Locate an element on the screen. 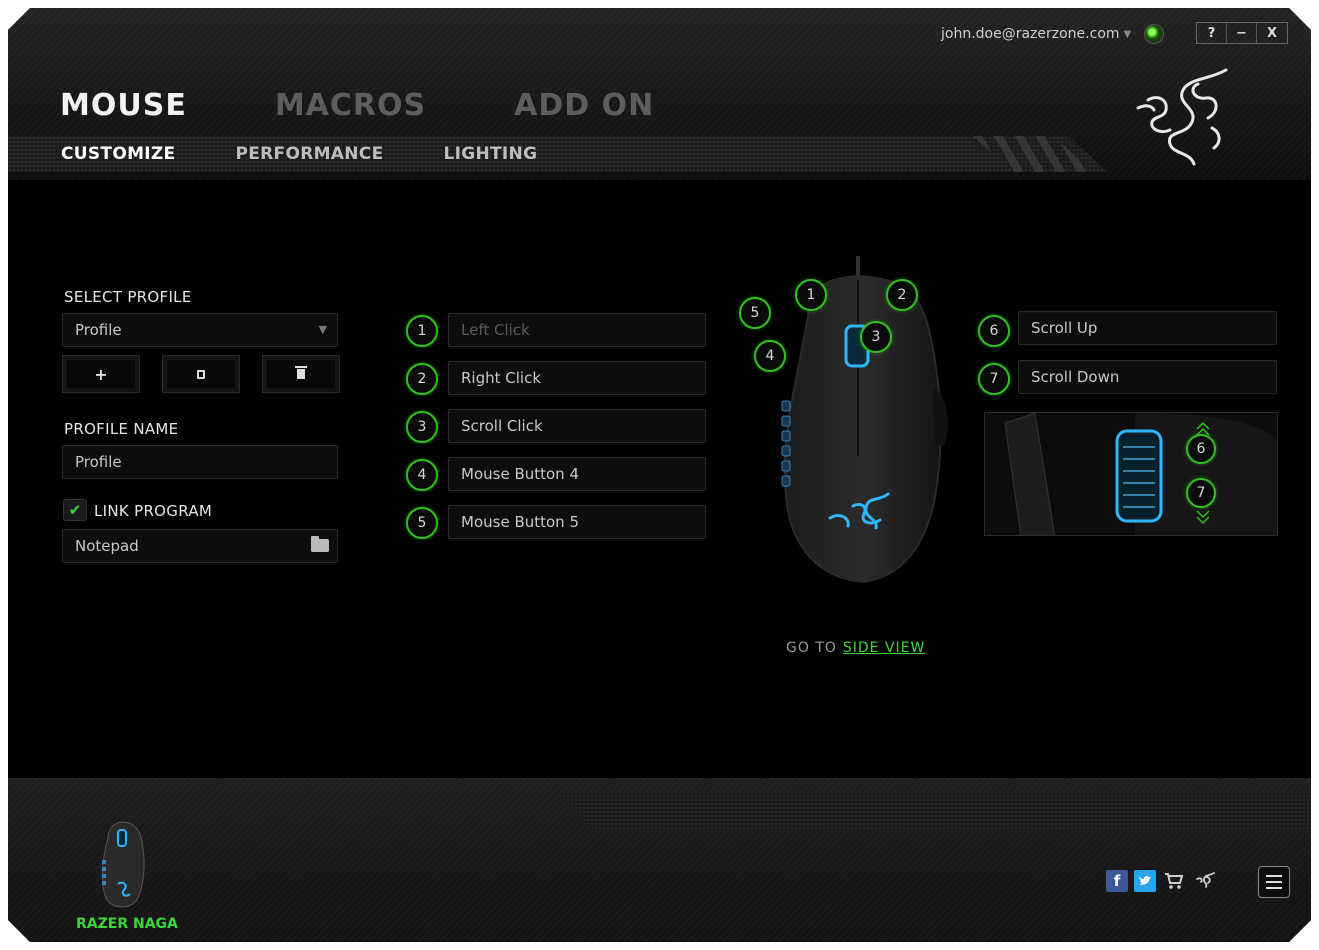 The image size is (1319, 950). copy-icon is located at coordinates (201, 374).